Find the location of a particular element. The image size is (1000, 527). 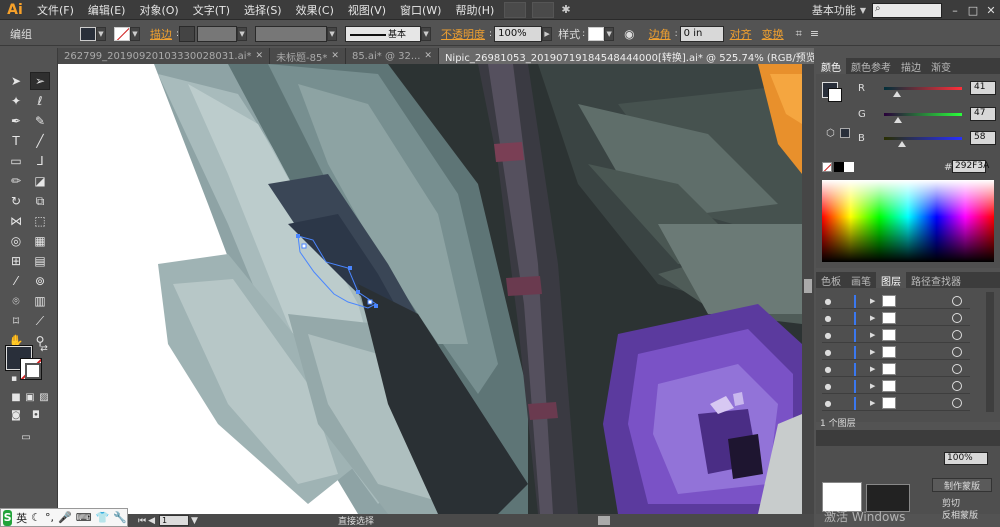

menu-type: 文字(T) is located at coordinates (211, 10).